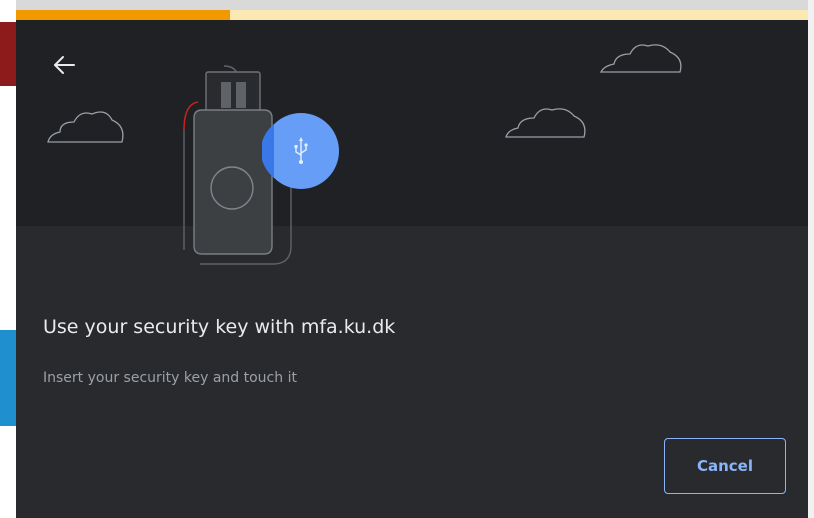 Image resolution: width=814 pixels, height=518 pixels. What do you see at coordinates (811, 259) in the screenshot?
I see `background-page-edge-right` at bounding box center [811, 259].